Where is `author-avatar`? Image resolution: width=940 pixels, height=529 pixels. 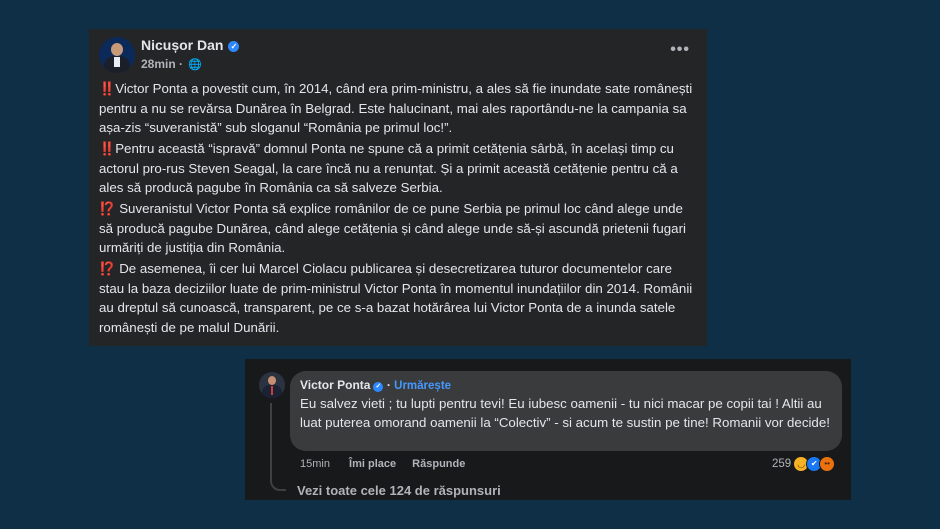 author-avatar is located at coordinates (117, 55).